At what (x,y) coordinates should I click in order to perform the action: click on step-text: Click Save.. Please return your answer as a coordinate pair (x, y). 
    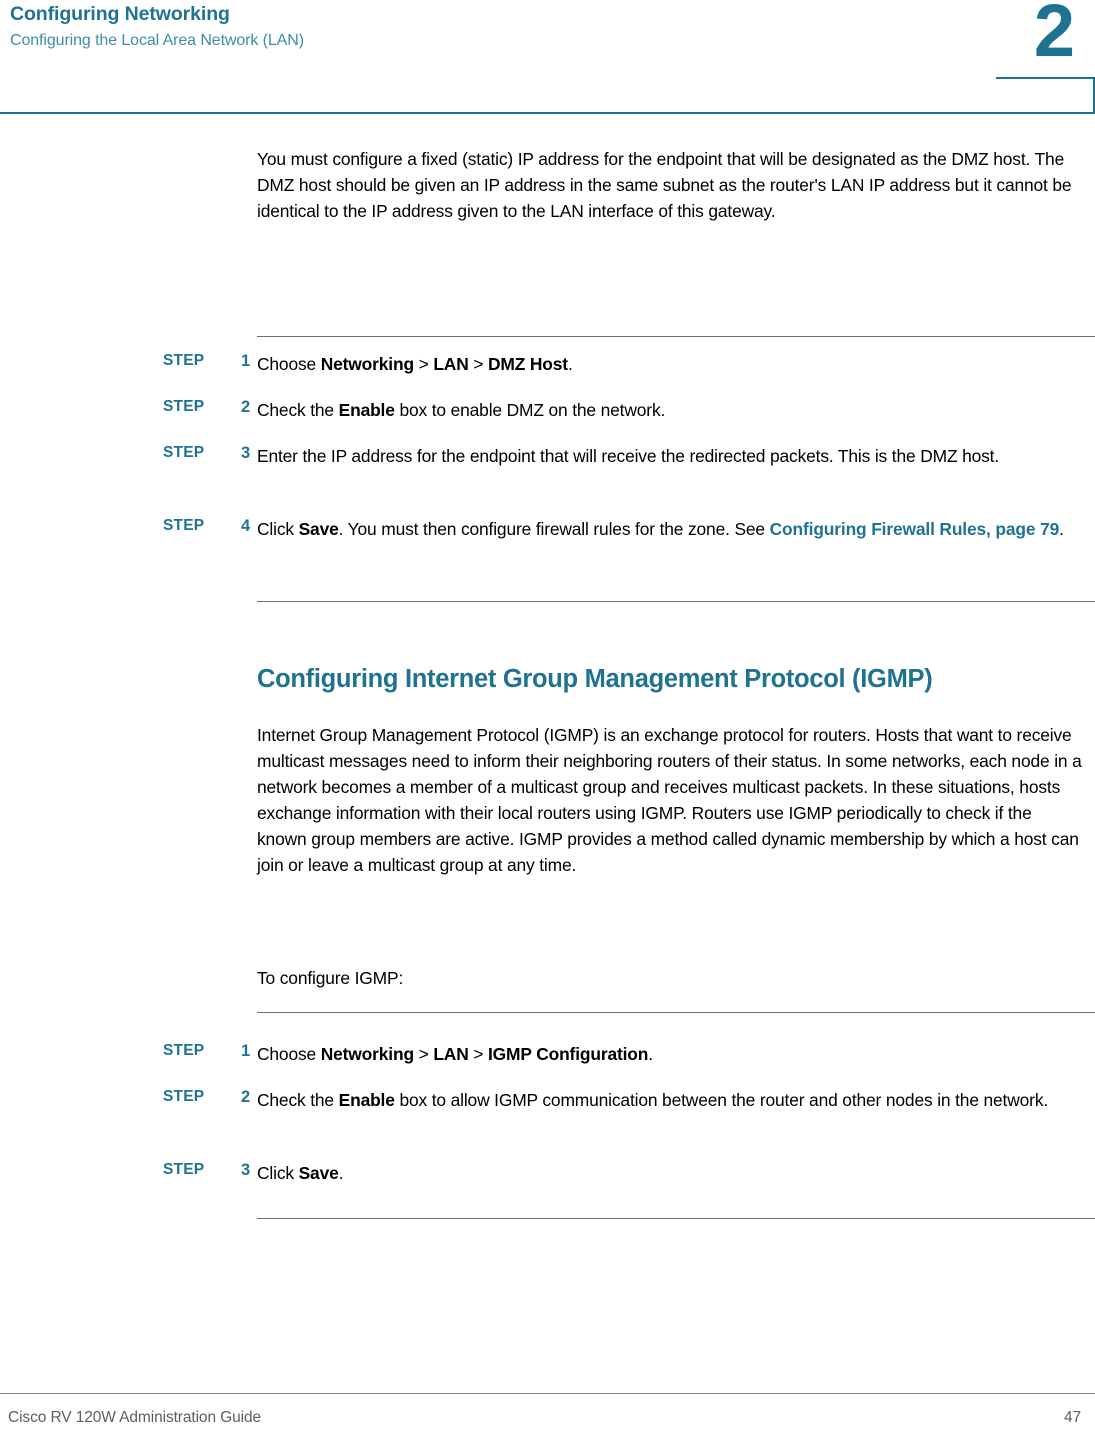
    Looking at the image, I should click on (670, 1173).